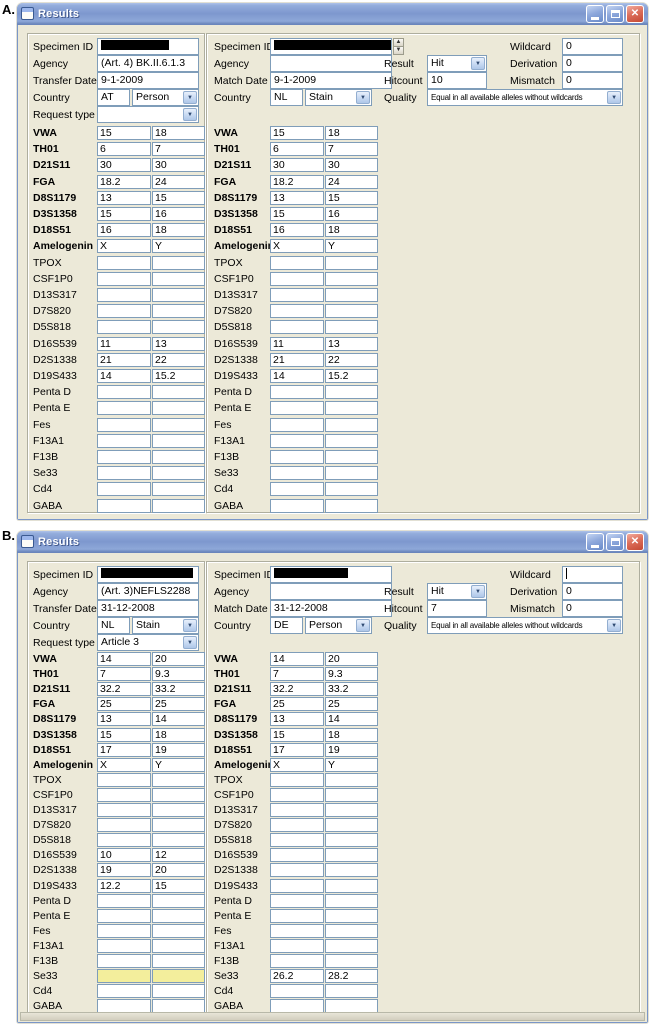  I want to click on allele-input: 7, so click(124, 674).